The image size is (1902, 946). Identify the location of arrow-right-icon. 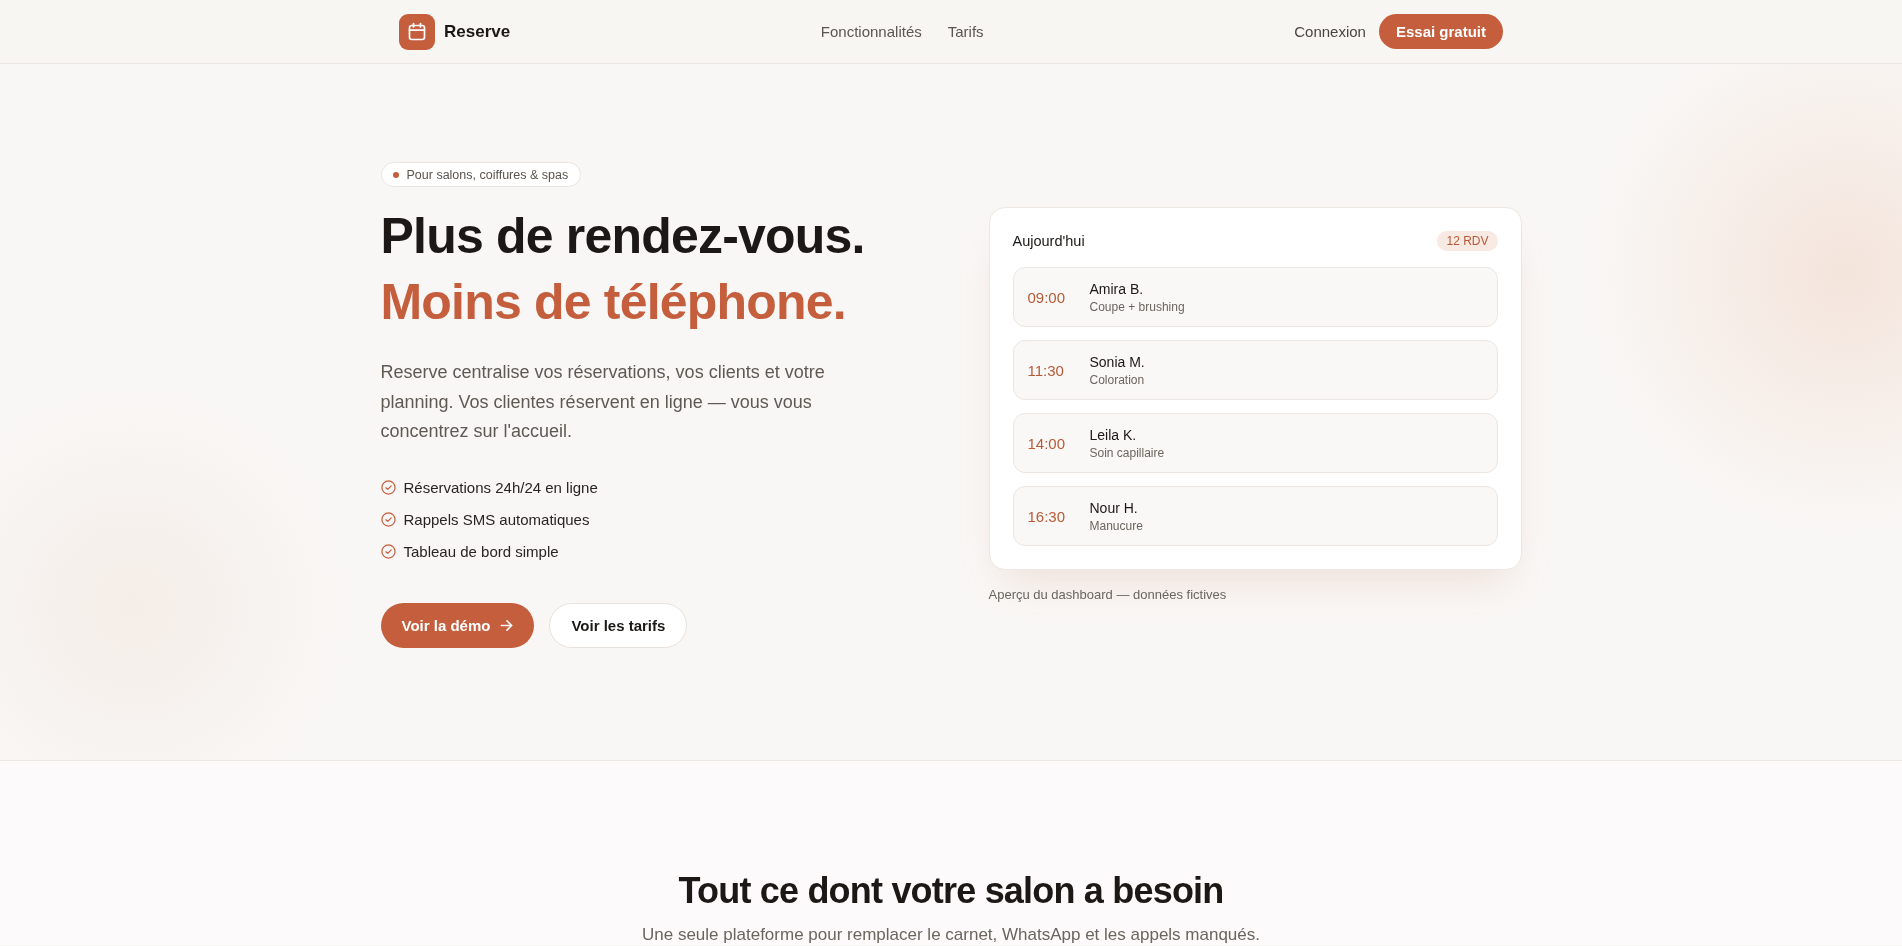
(507, 625).